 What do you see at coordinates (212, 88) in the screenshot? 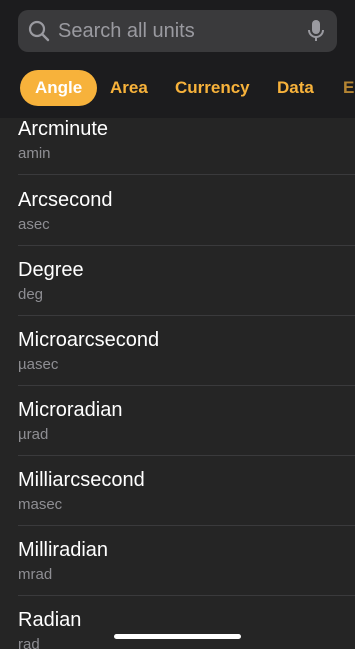
I see `tab-currency: Currency` at bounding box center [212, 88].